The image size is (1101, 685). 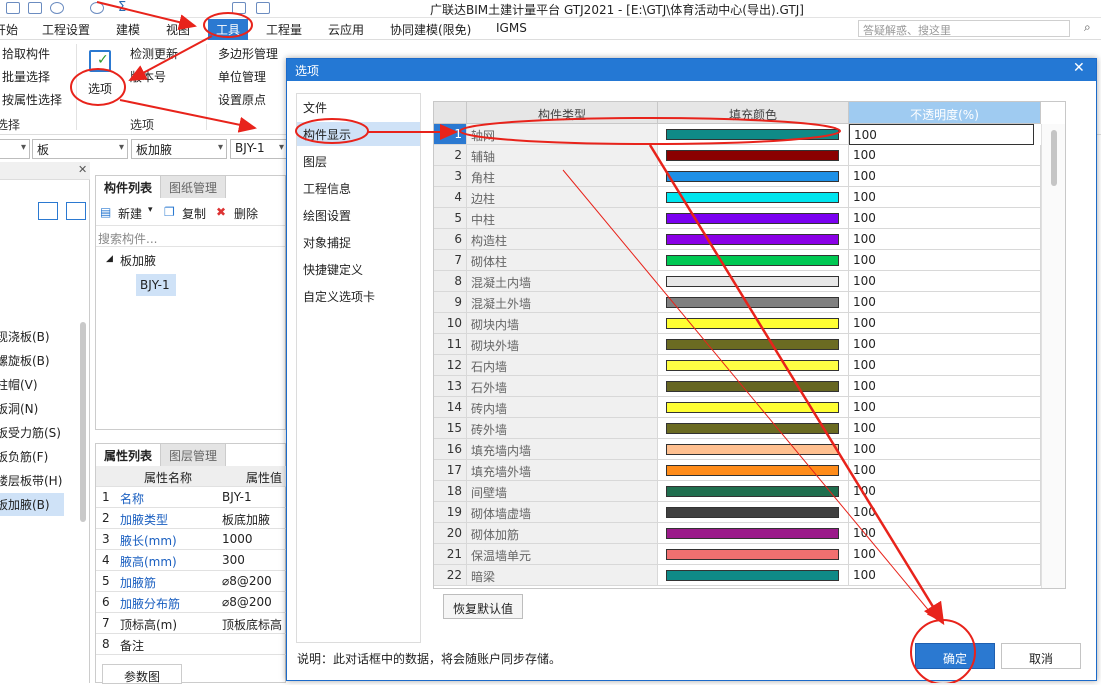 What do you see at coordinates (26, 53) in the screenshot?
I see `pick-component-button: 拾取构件` at bounding box center [26, 53].